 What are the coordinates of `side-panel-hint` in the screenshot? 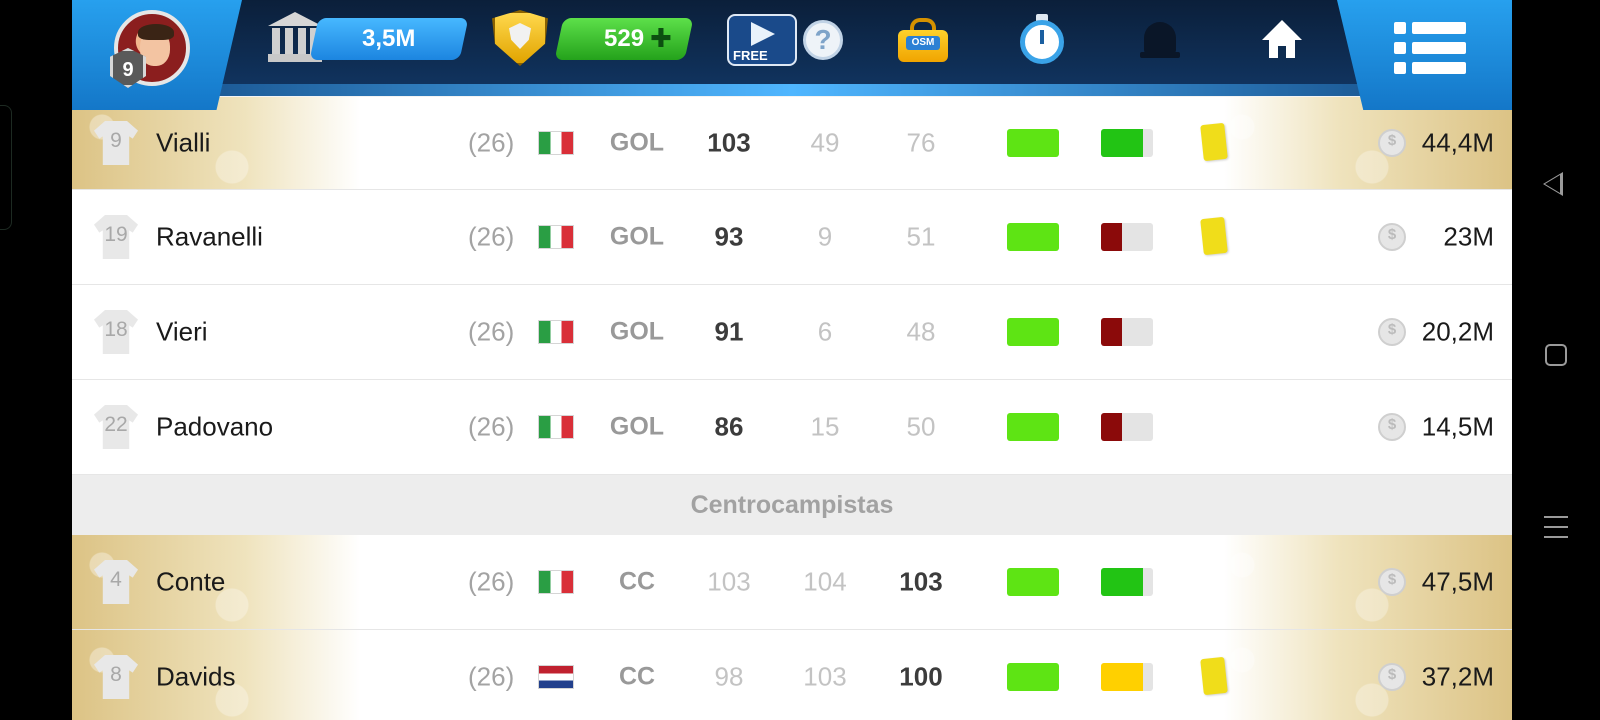 It's located at (6, 167).